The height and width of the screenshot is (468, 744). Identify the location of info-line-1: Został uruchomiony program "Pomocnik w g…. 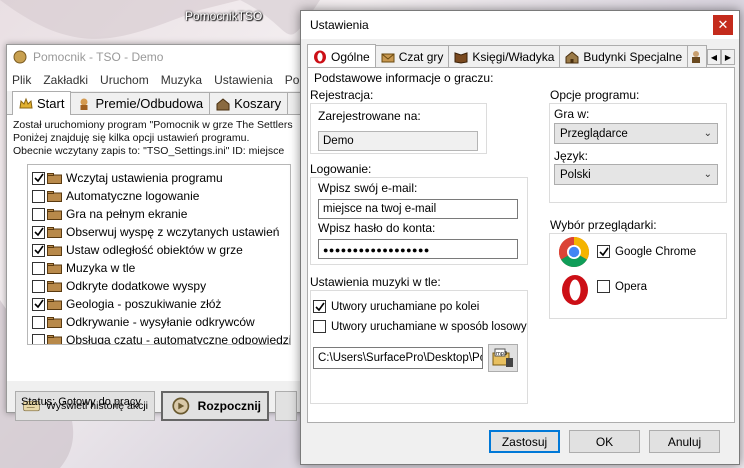
(153, 125).